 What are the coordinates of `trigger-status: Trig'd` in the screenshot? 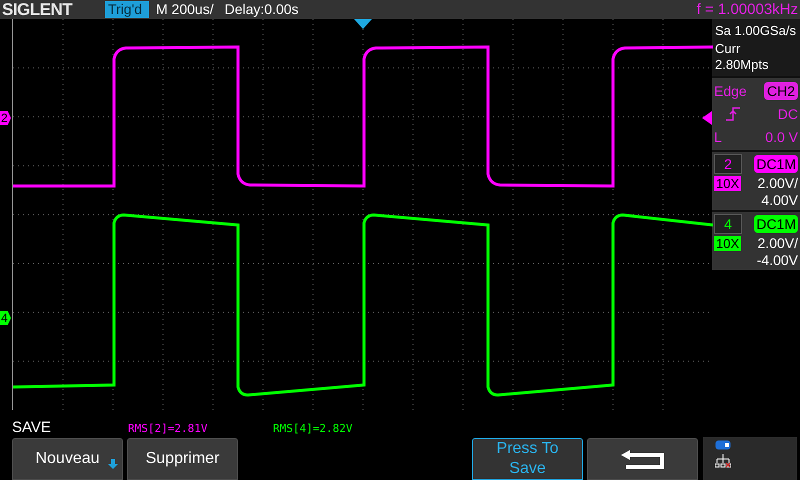 It's located at (127, 9).